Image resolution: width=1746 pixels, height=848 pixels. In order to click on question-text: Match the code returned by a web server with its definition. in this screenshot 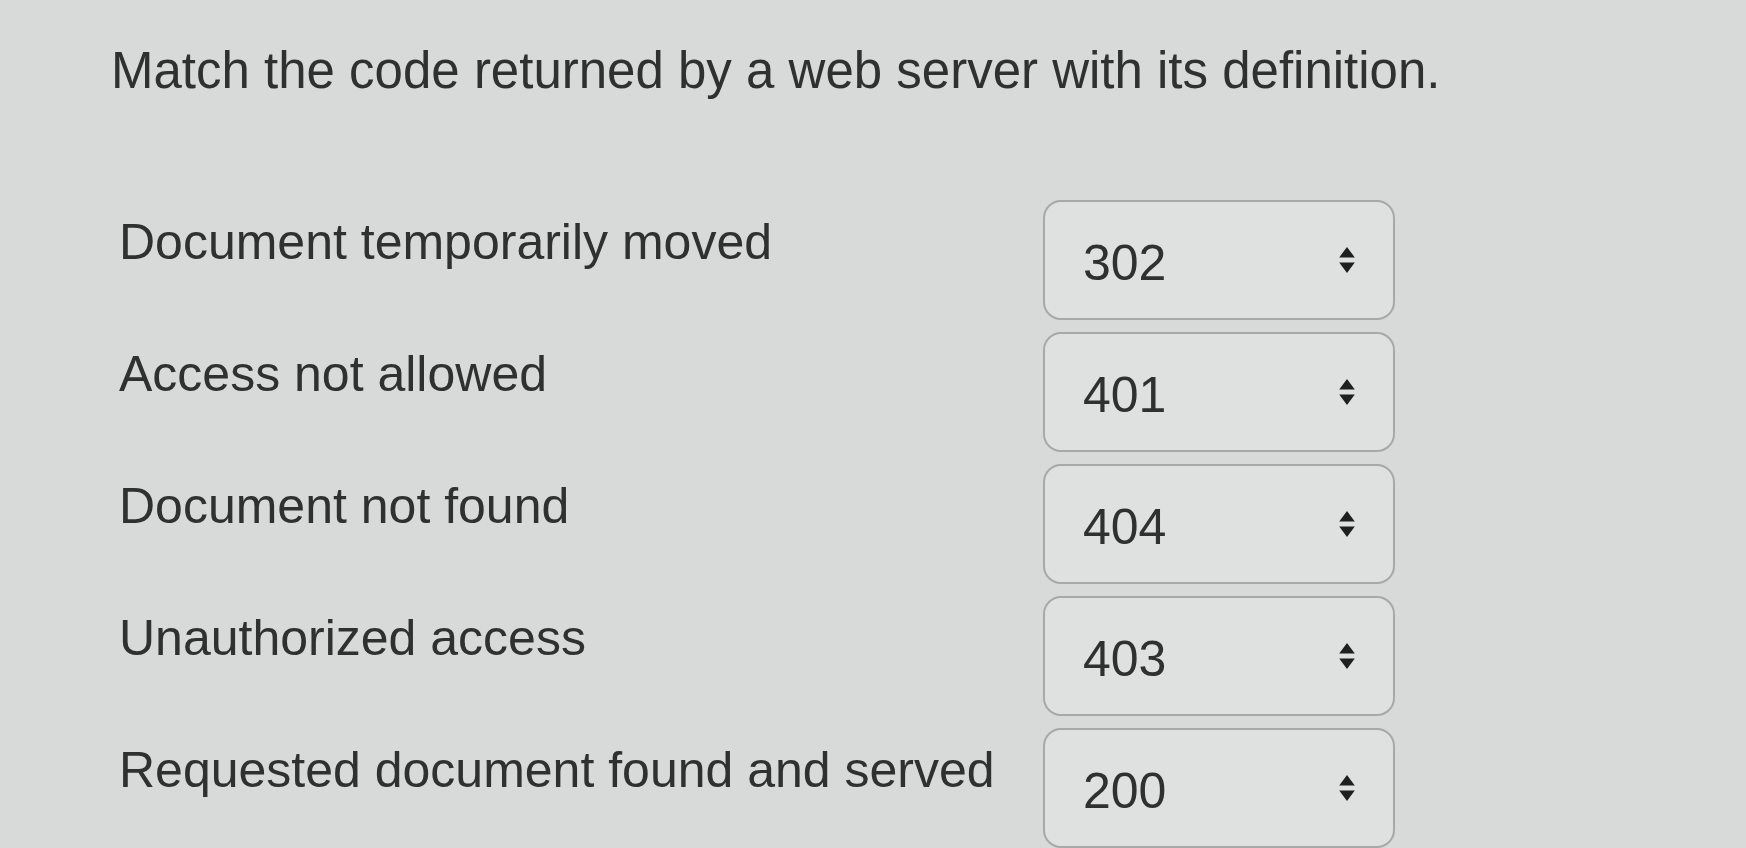, I will do `click(776, 71)`.